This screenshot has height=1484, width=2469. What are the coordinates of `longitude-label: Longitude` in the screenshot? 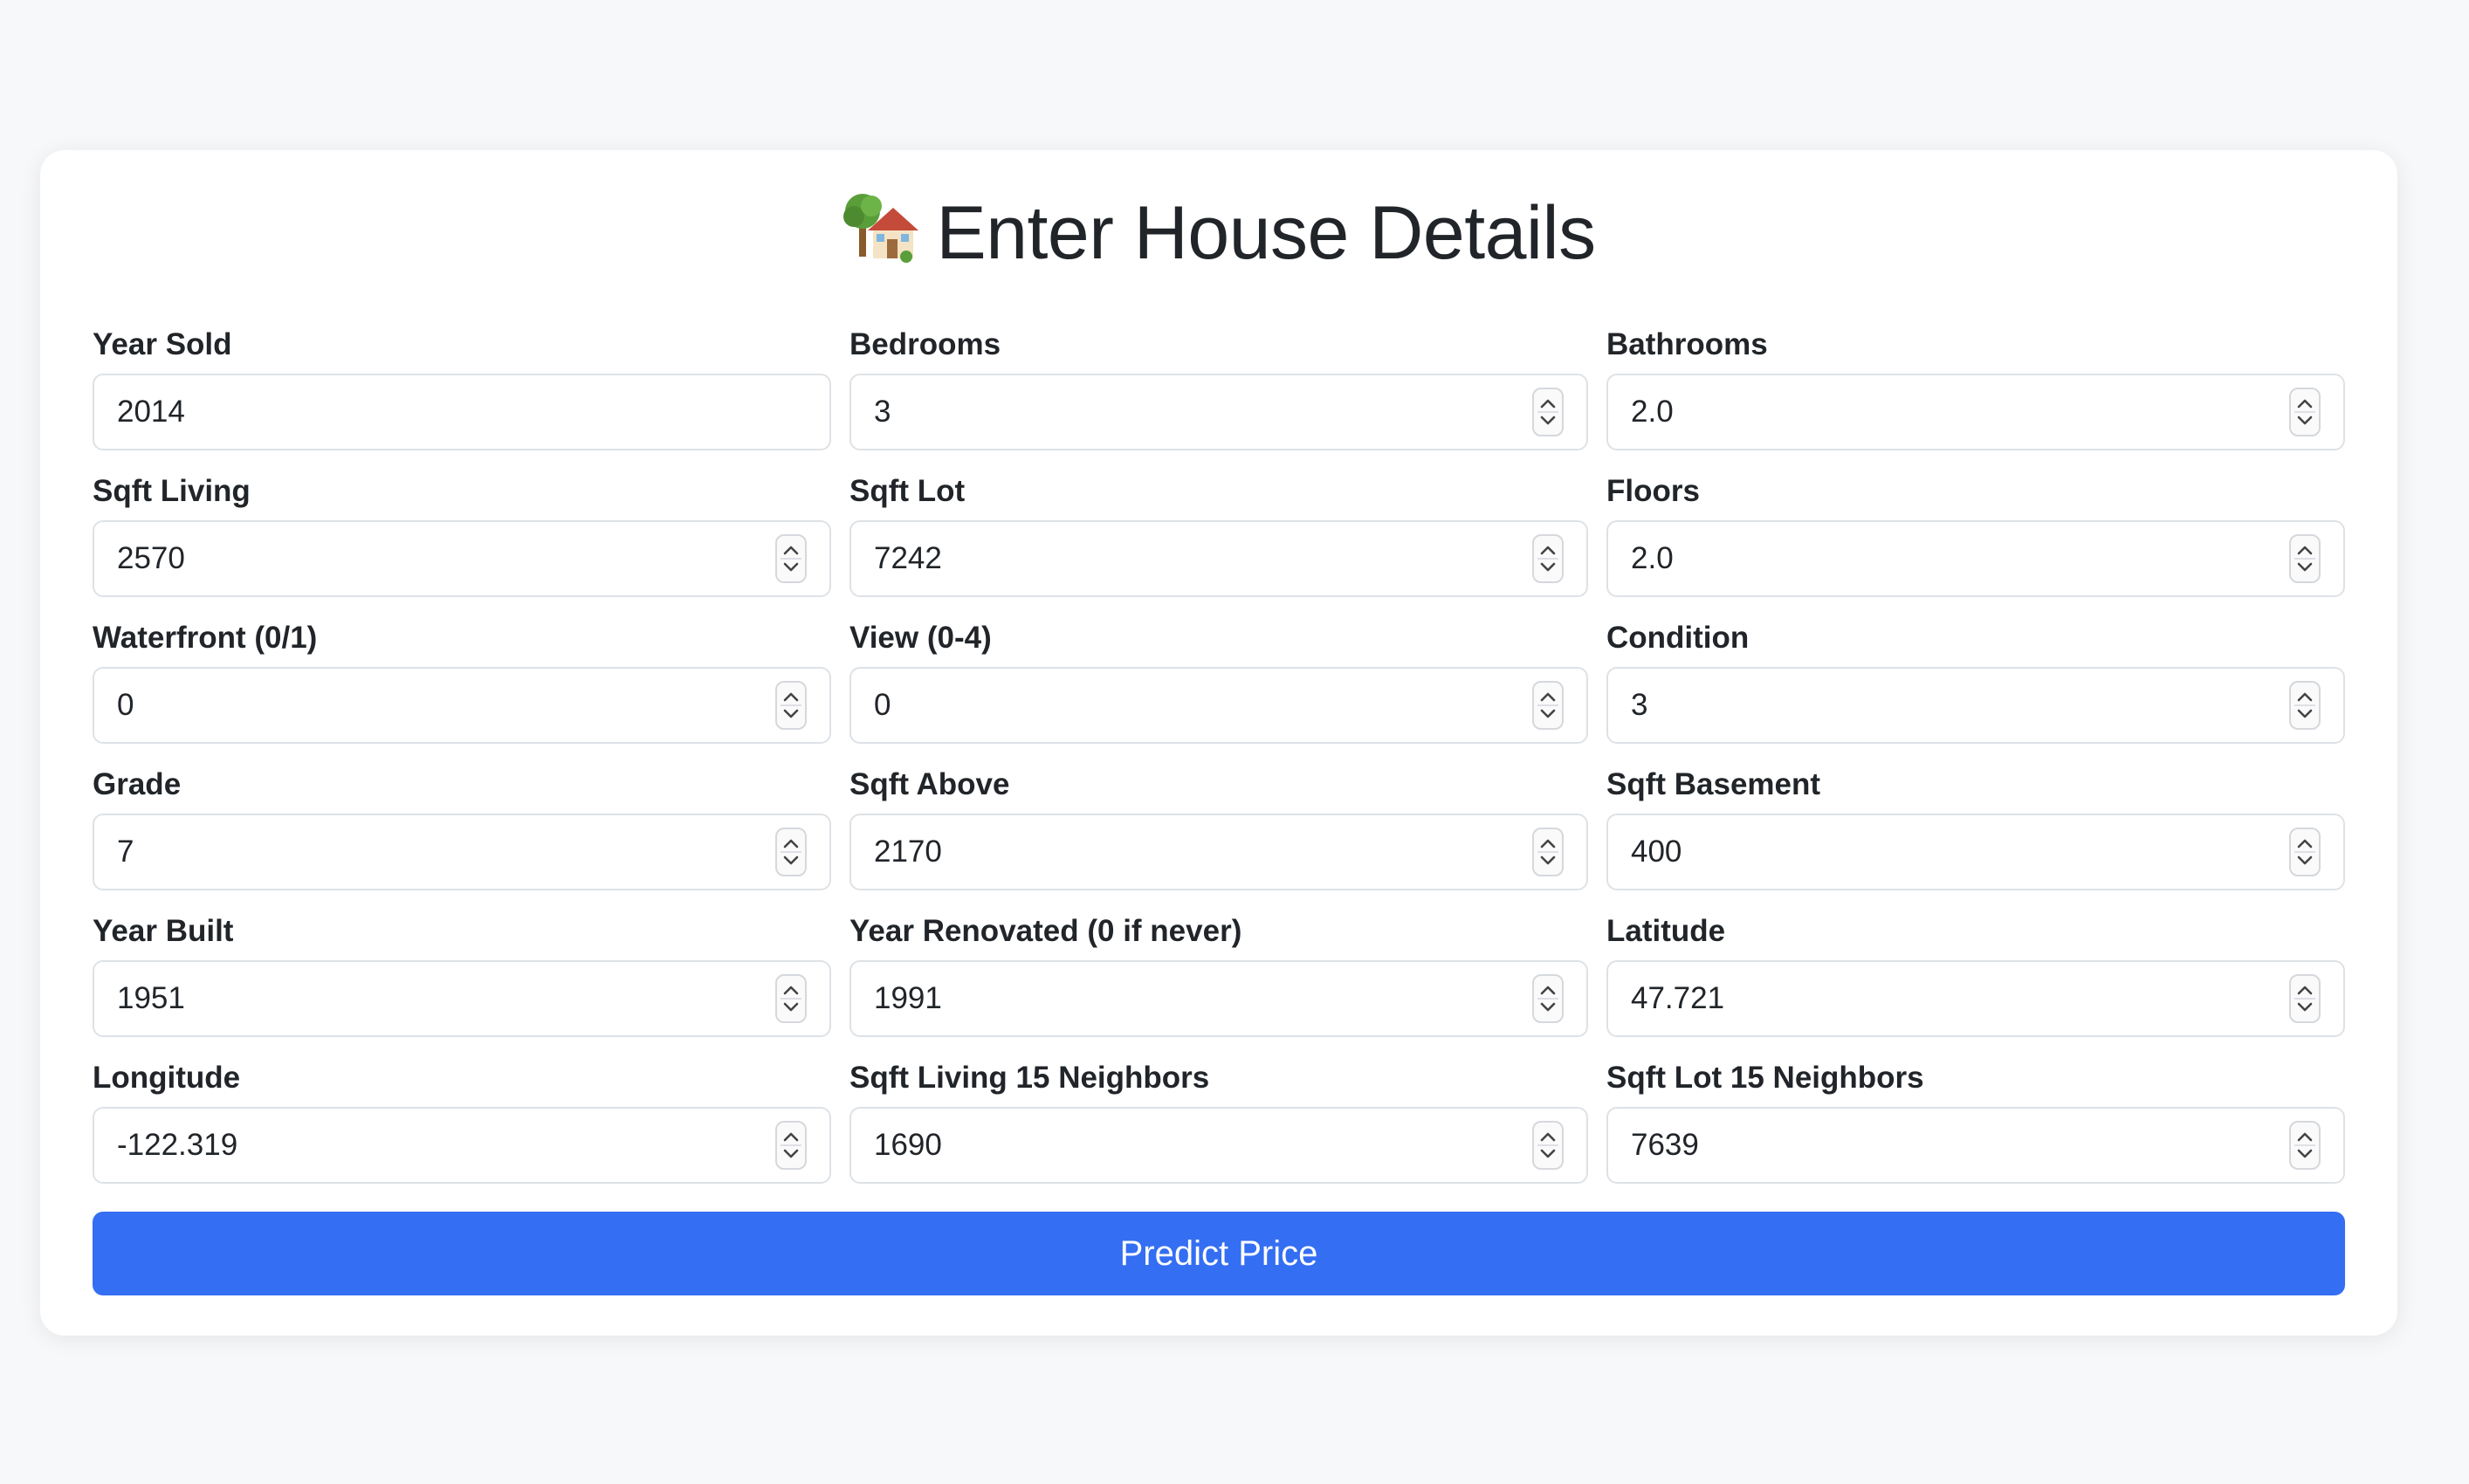 It's located at (167, 1078).